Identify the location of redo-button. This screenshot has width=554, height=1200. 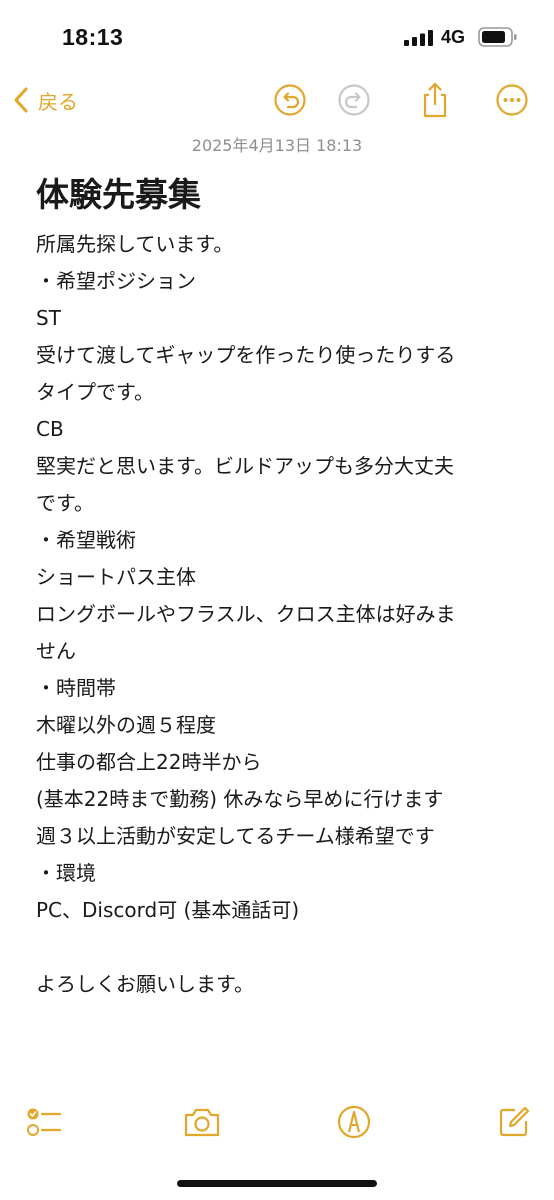
(354, 100).